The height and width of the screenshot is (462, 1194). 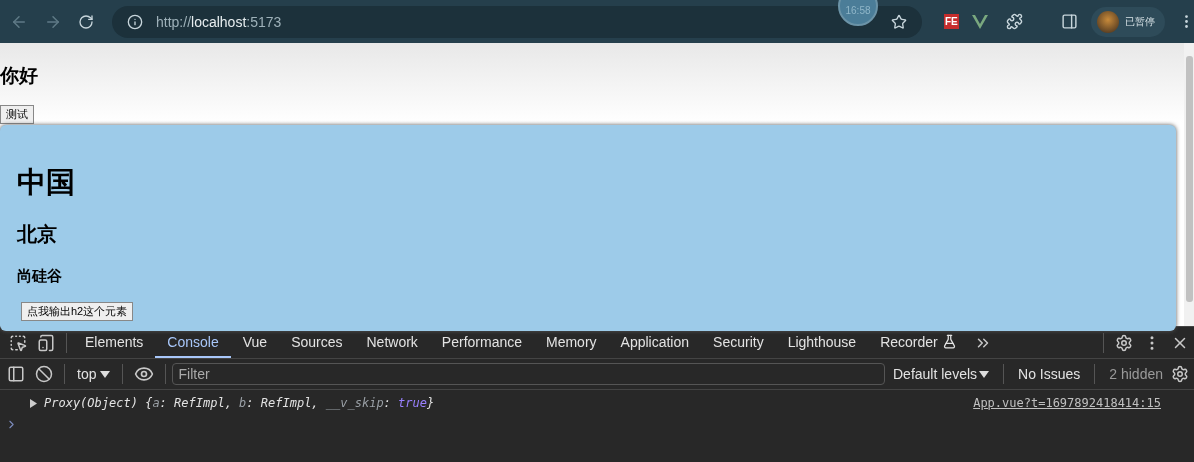 I want to click on hidden-count: 2 hidden, so click(x=1136, y=374).